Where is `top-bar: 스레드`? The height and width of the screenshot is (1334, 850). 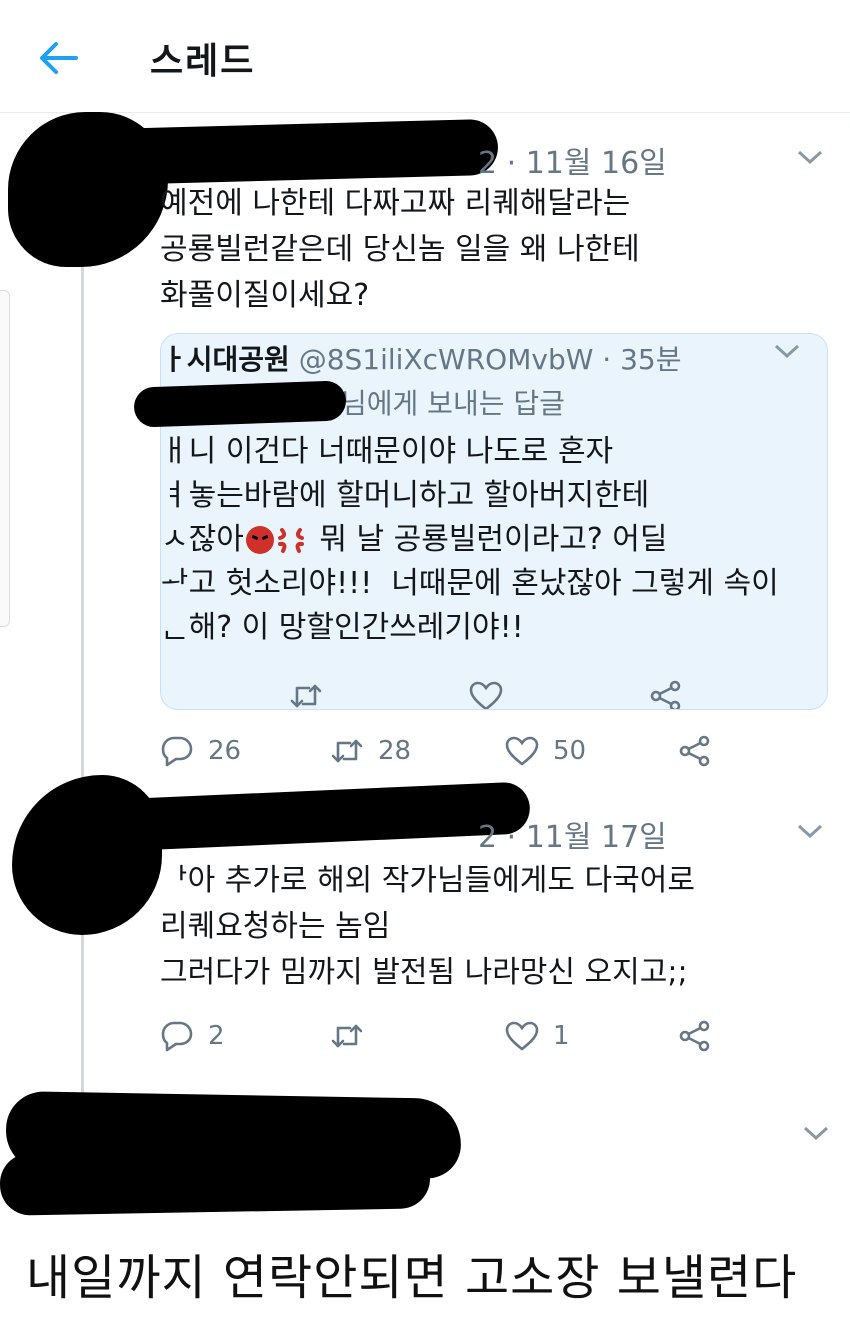 top-bar: 스레드 is located at coordinates (425, 56).